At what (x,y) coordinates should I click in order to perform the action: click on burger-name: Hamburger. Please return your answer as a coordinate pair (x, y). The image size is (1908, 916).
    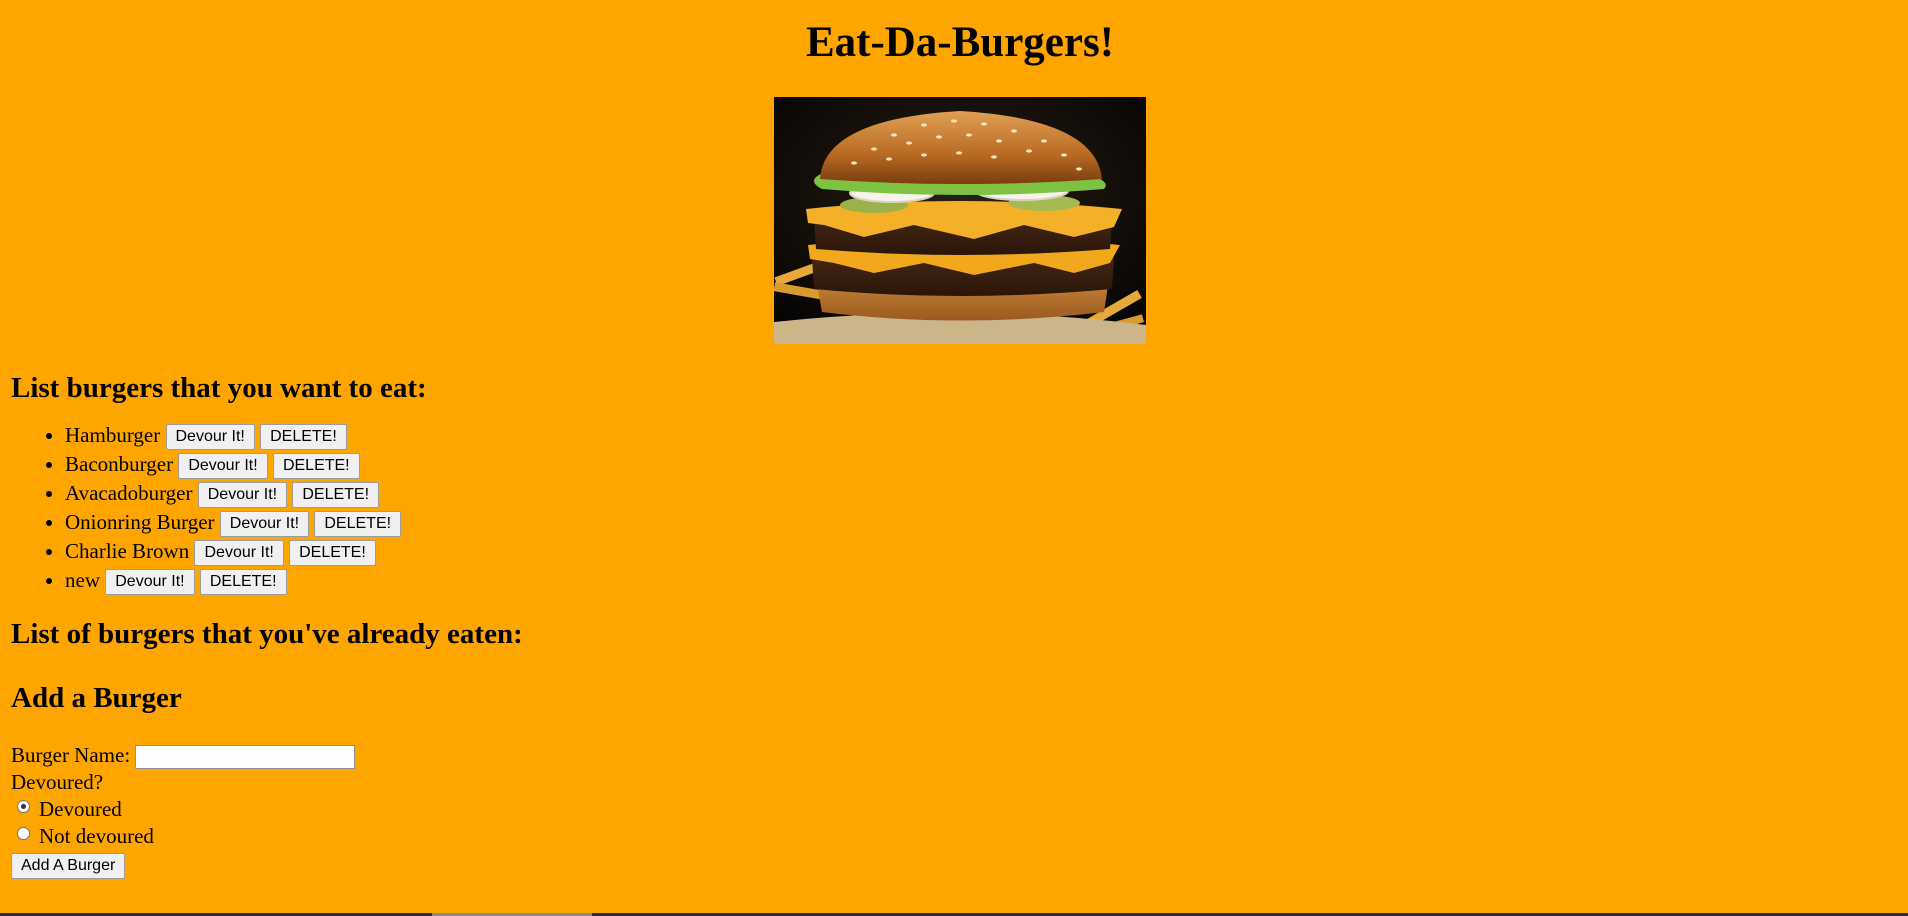
    Looking at the image, I should click on (113, 435).